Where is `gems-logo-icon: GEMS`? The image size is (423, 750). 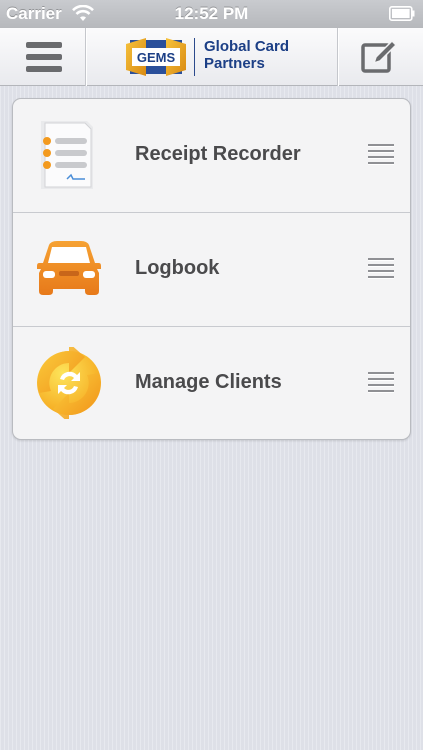 gems-logo-icon: GEMS is located at coordinates (156, 57).